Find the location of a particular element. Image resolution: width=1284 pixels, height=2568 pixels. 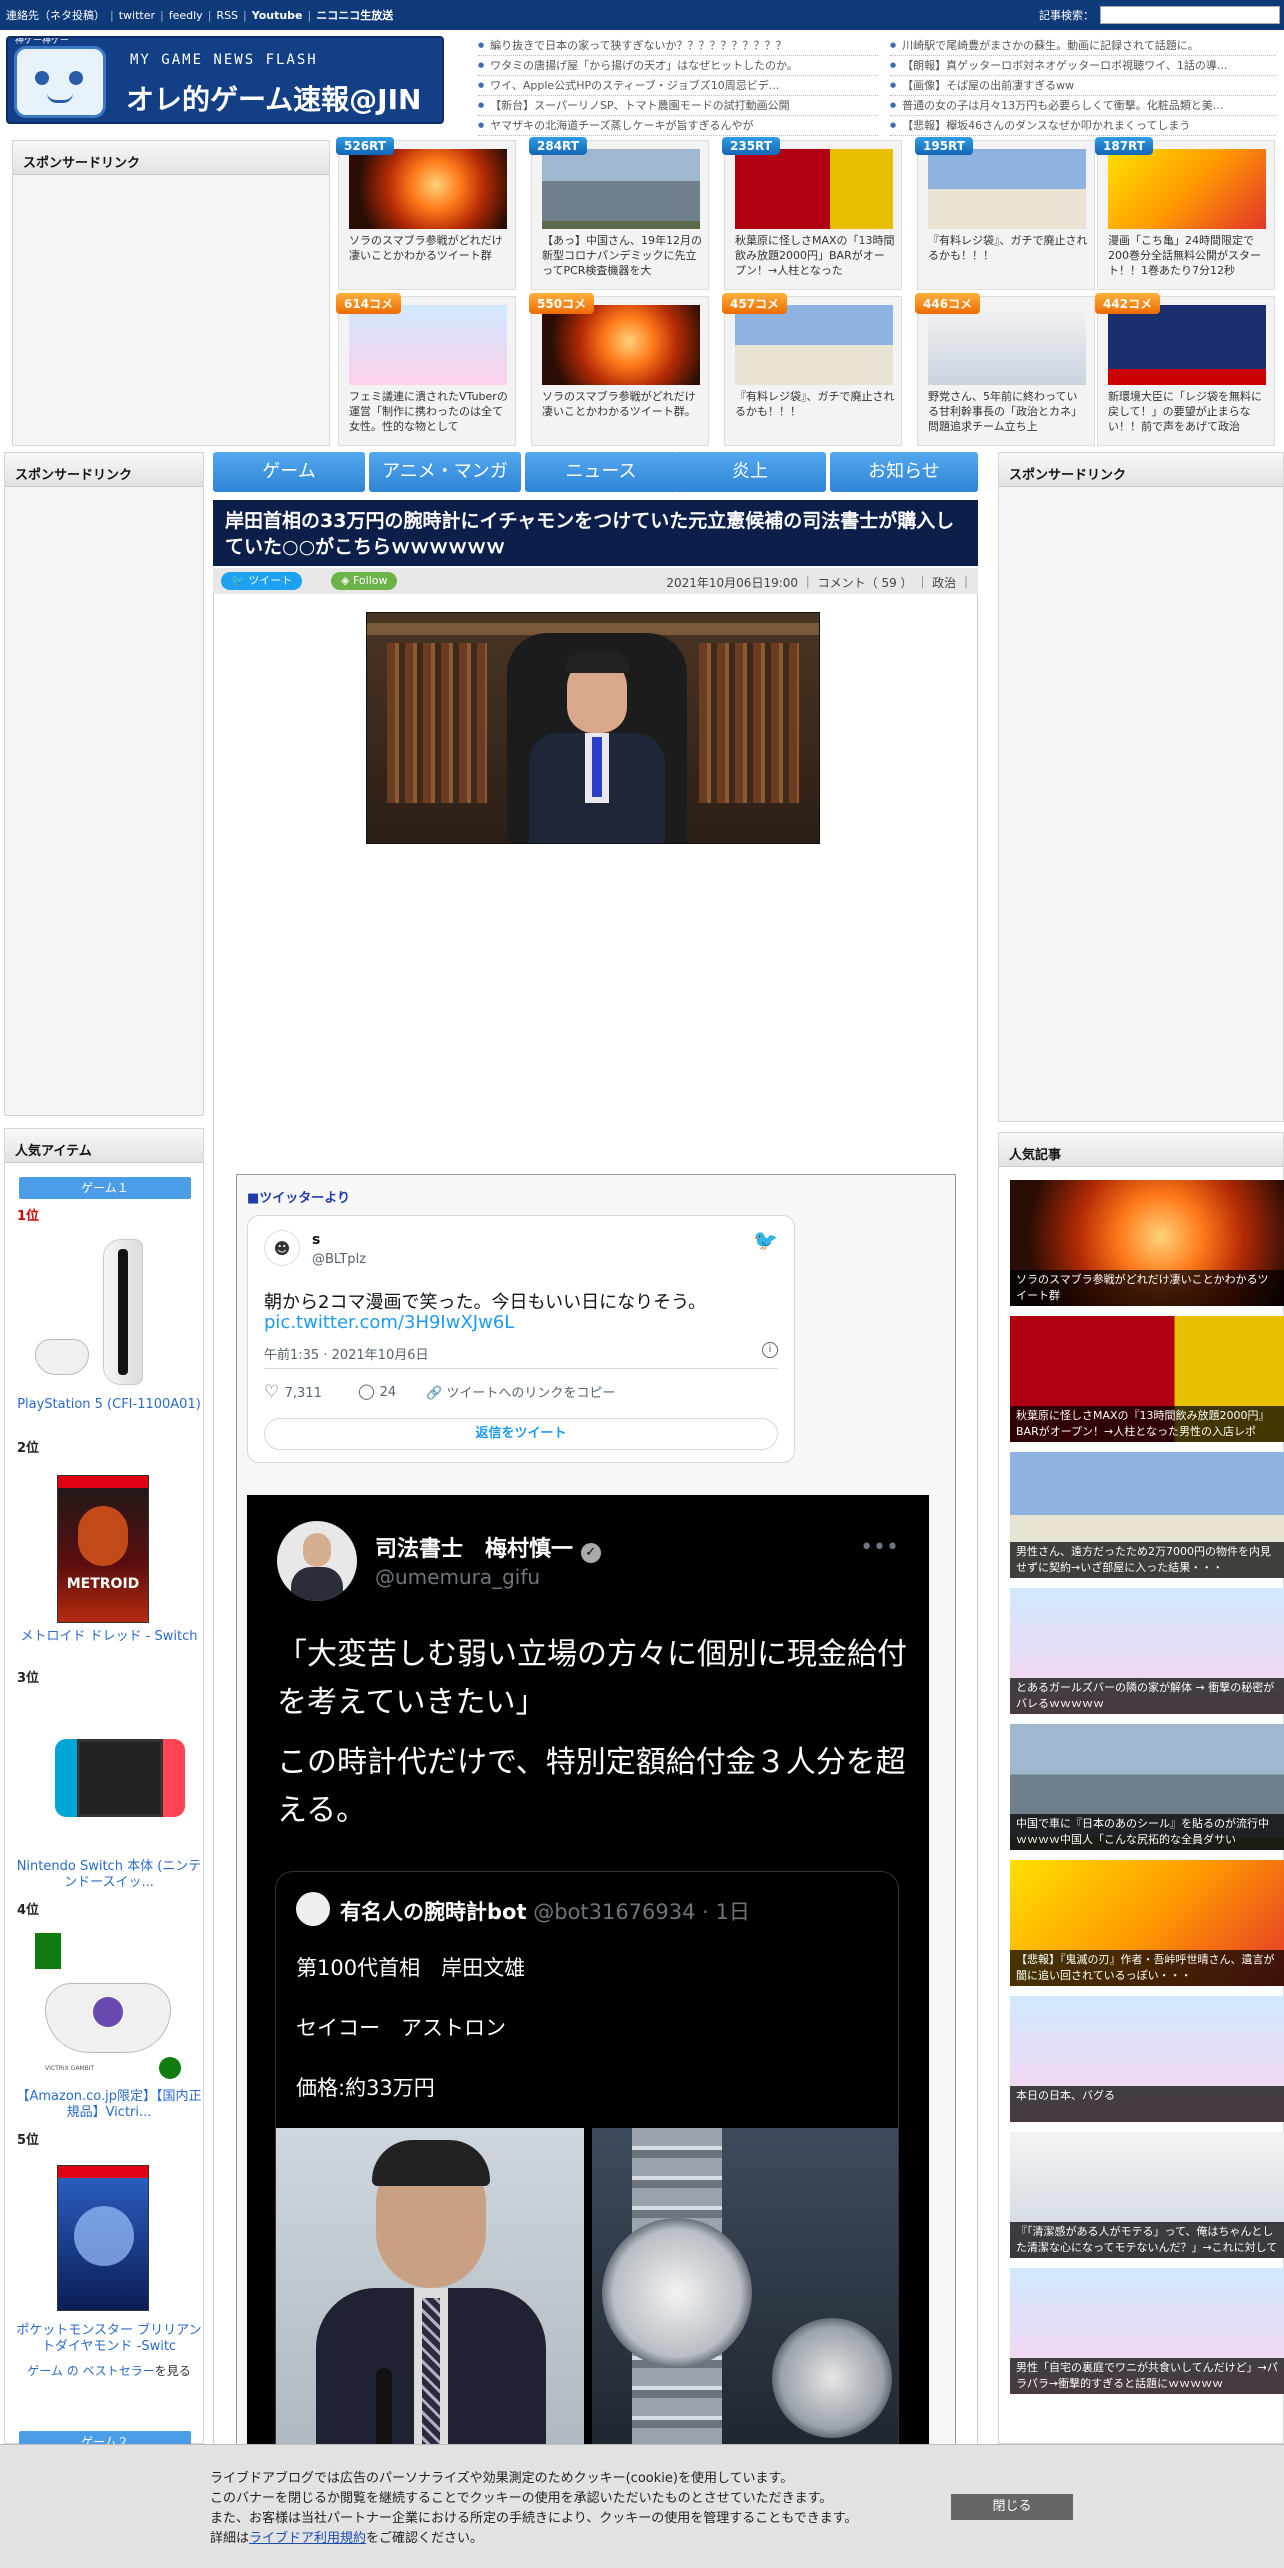

tweet-author-name: s is located at coordinates (316, 1240).